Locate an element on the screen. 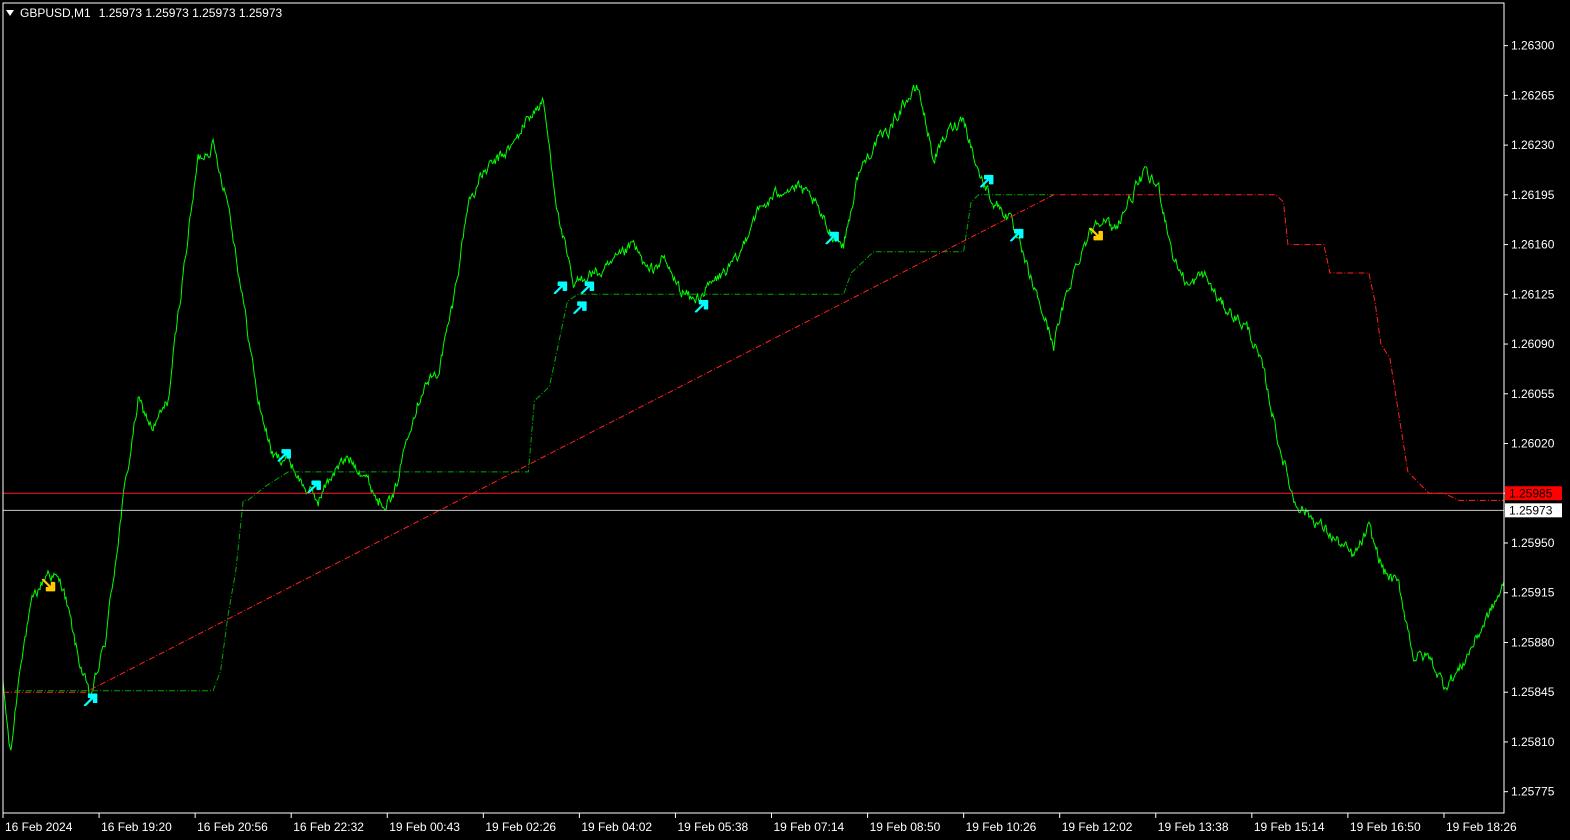 This screenshot has height=840, width=1570. y-tick-label: 1.26265 is located at coordinates (1533, 95).